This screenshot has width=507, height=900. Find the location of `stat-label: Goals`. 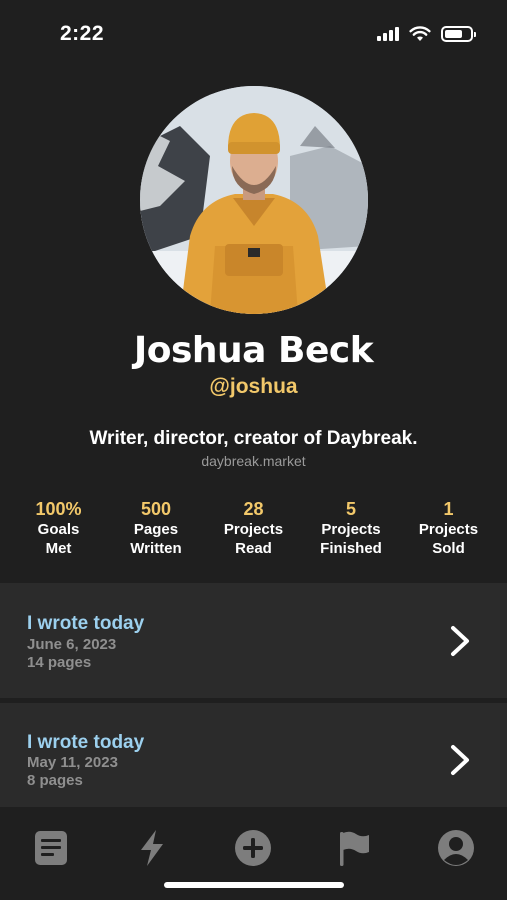

stat-label: Goals is located at coordinates (58, 529).